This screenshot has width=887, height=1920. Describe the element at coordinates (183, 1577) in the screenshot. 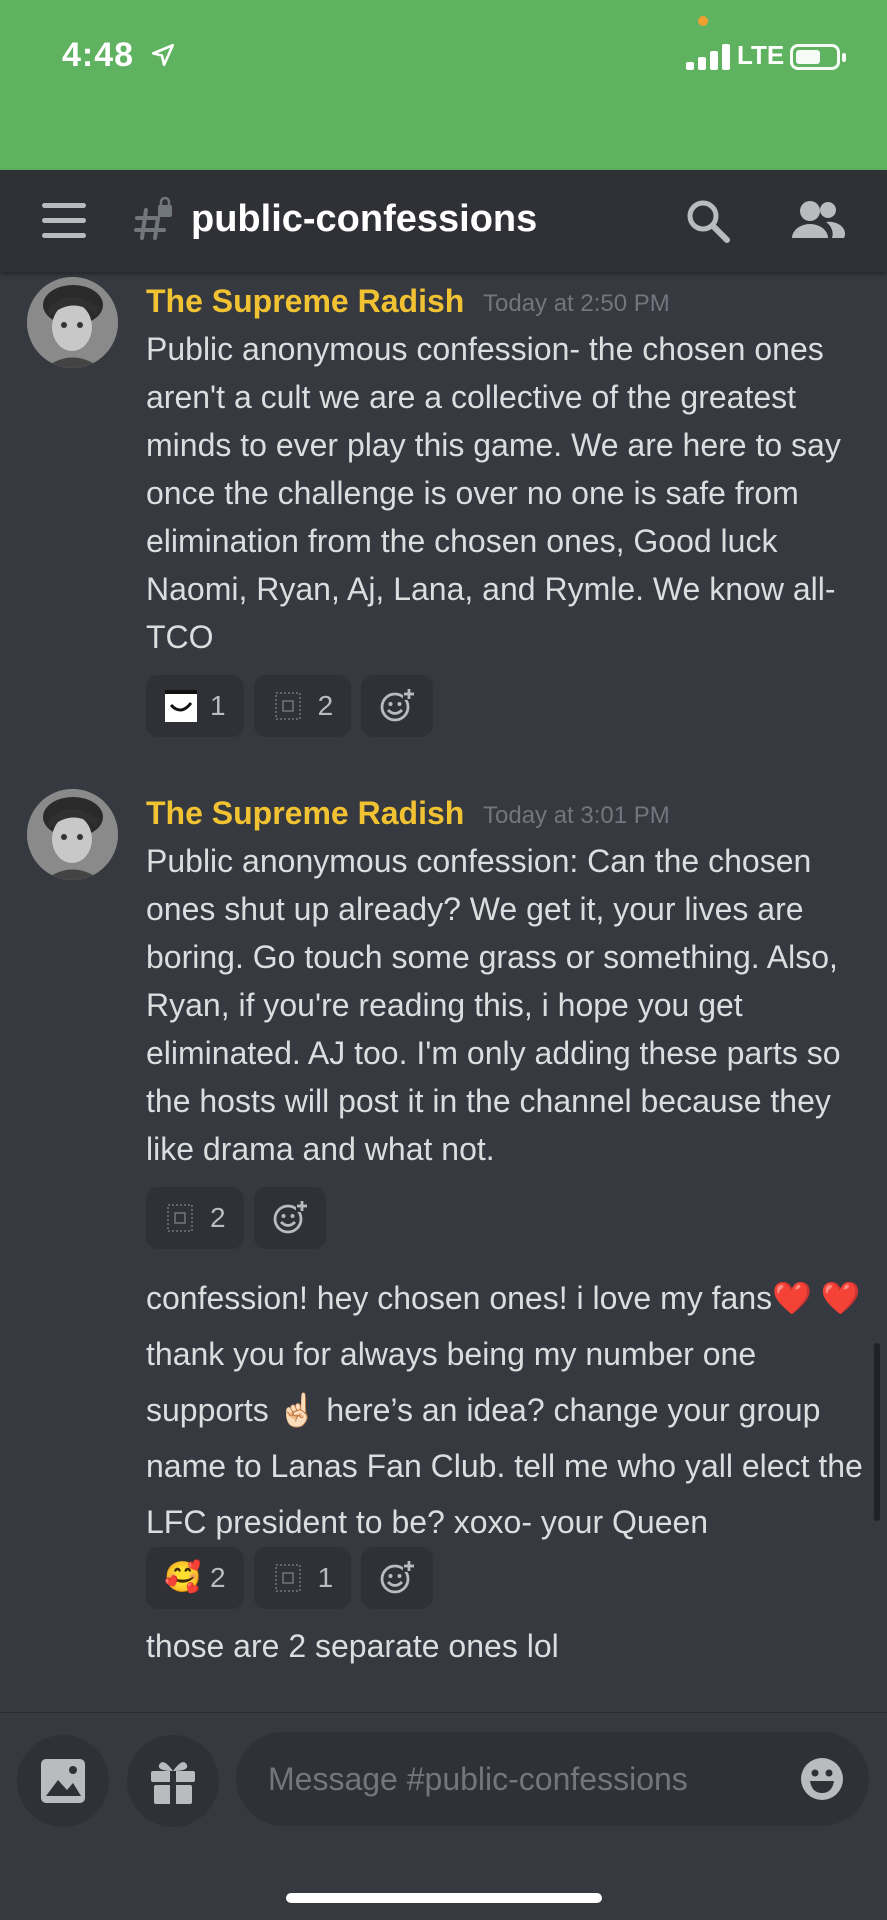

I see `smiling-face-hearts-emoji-icon: 🥰` at that location.